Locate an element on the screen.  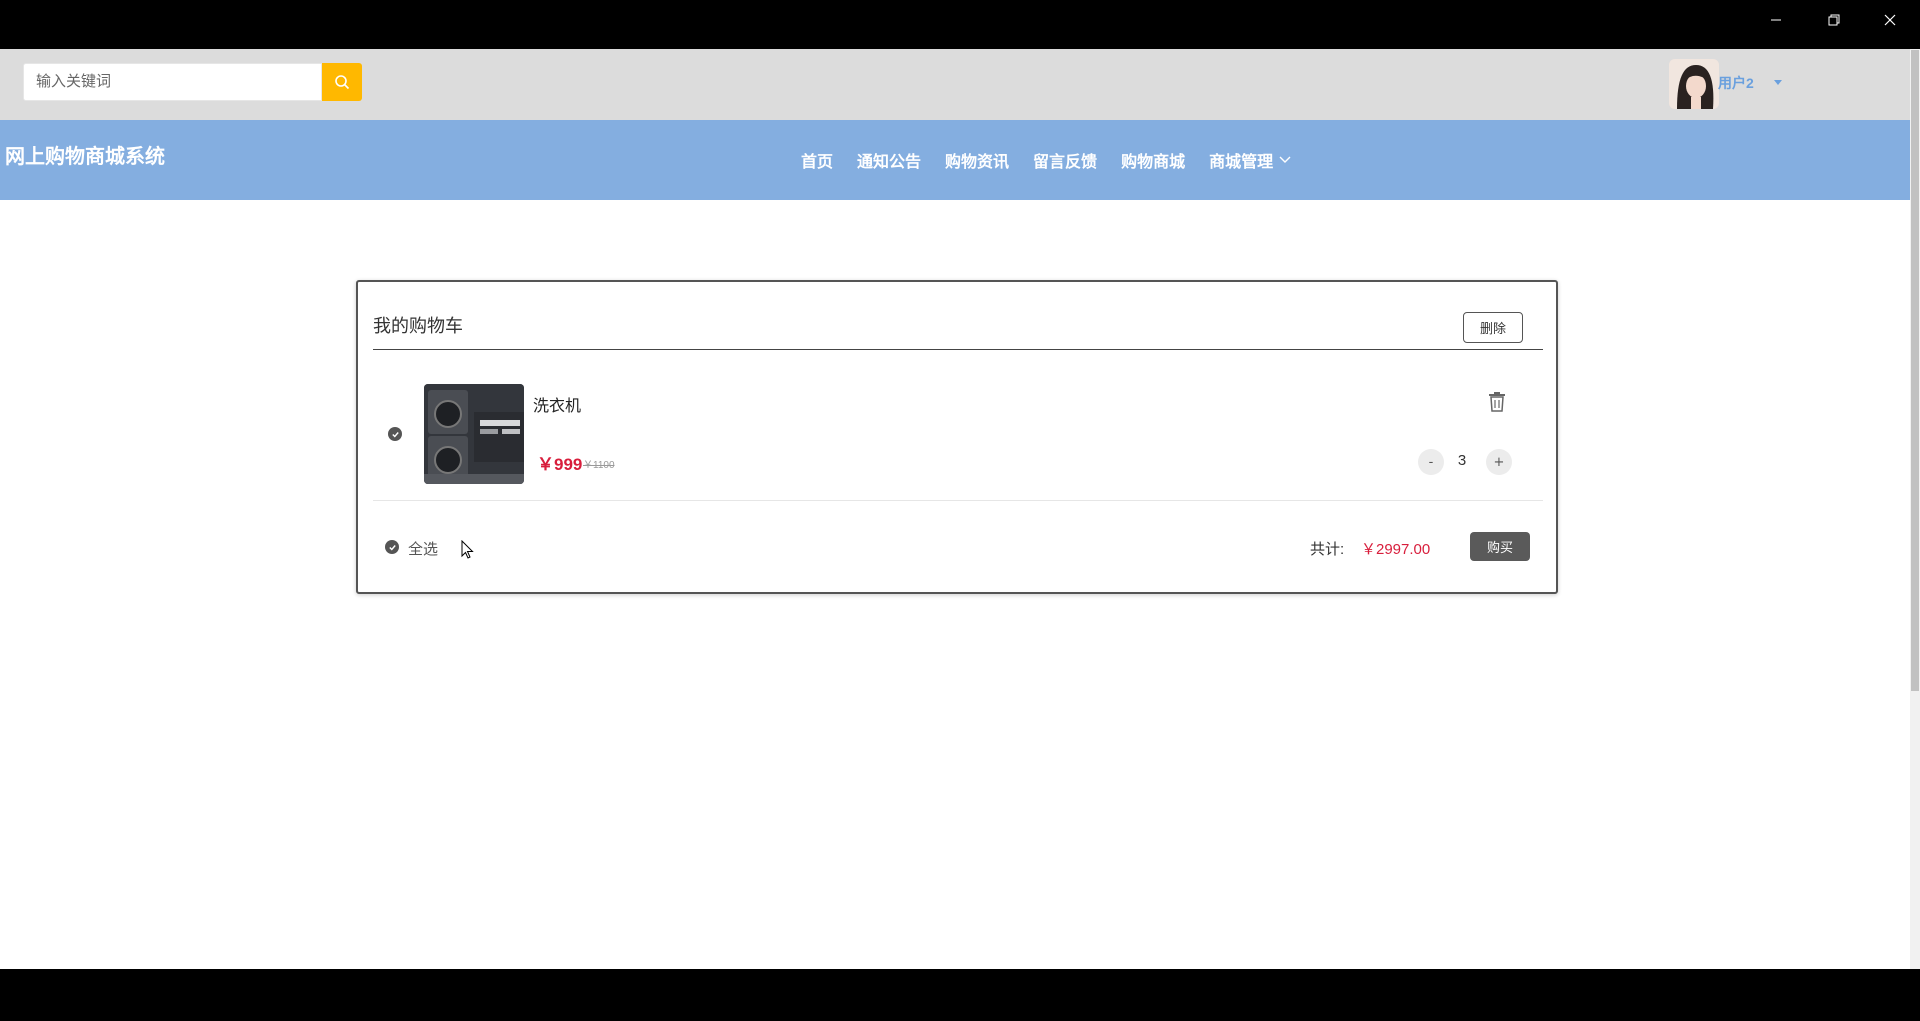
avatar is located at coordinates (1694, 84).